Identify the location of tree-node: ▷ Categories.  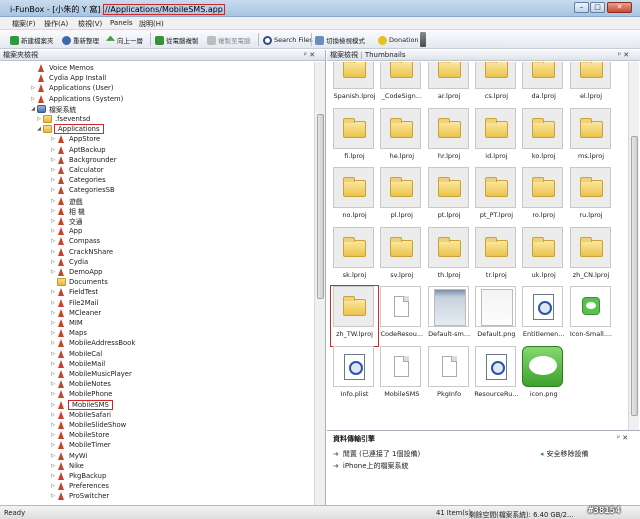
(78, 180).